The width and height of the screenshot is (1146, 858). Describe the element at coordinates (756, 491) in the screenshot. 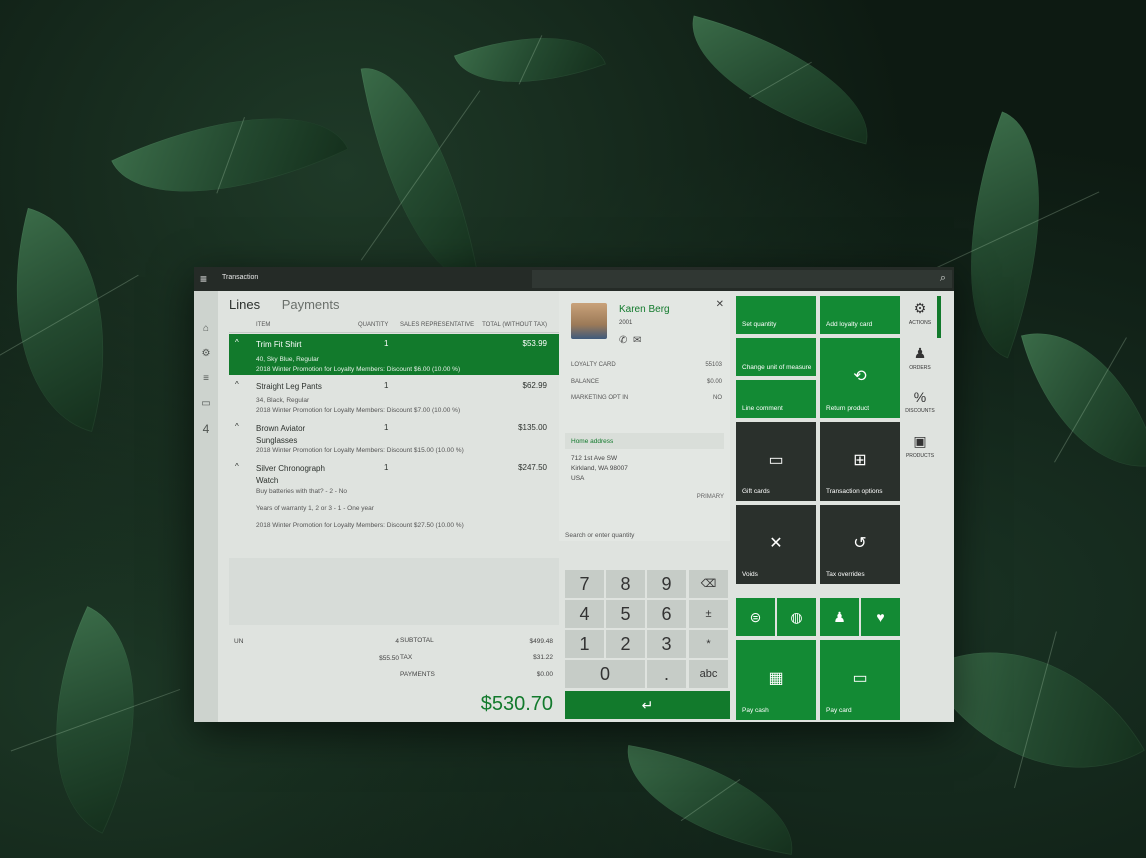

I see `tile-label: Gift cards` at that location.